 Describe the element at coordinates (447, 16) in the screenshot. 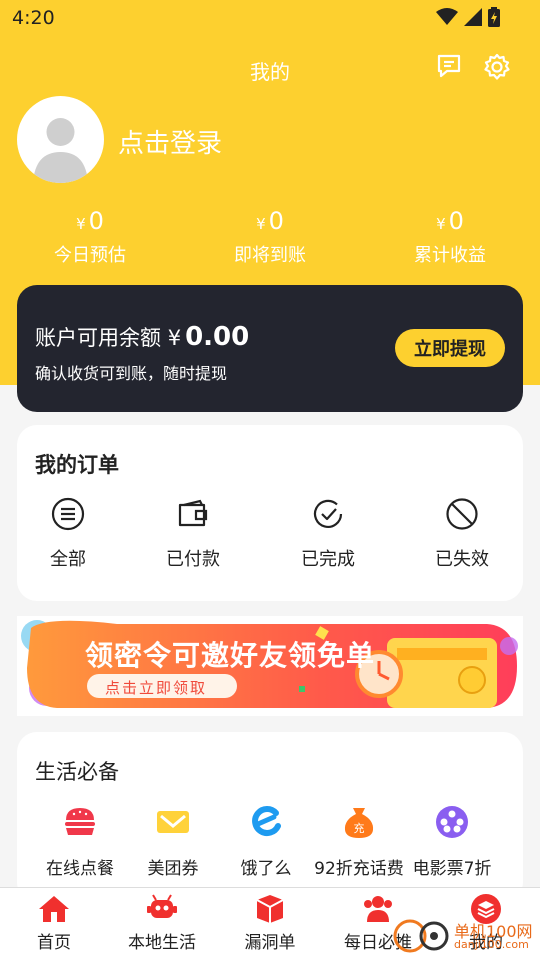

I see `wifi-icon` at that location.